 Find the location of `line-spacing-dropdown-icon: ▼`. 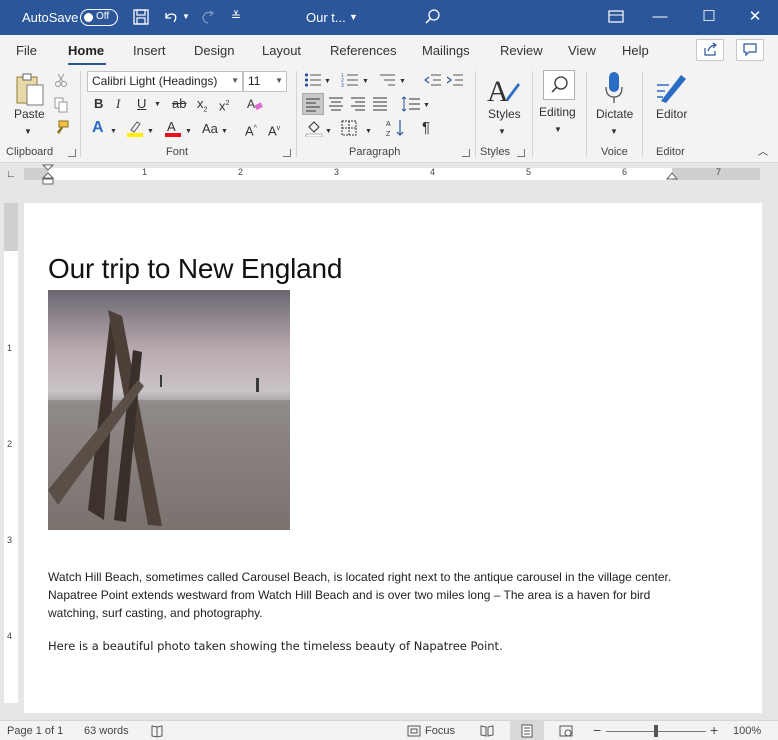

line-spacing-dropdown-icon: ▼ is located at coordinates (426, 106).